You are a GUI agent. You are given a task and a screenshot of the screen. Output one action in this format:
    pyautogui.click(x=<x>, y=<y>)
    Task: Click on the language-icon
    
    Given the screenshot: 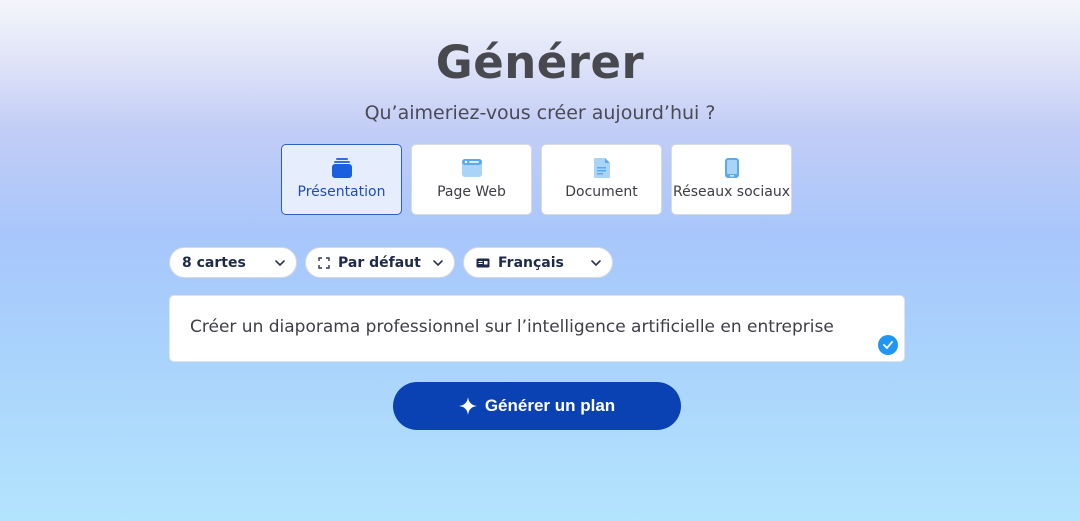 What is the action you would take?
    pyautogui.click(x=483, y=263)
    